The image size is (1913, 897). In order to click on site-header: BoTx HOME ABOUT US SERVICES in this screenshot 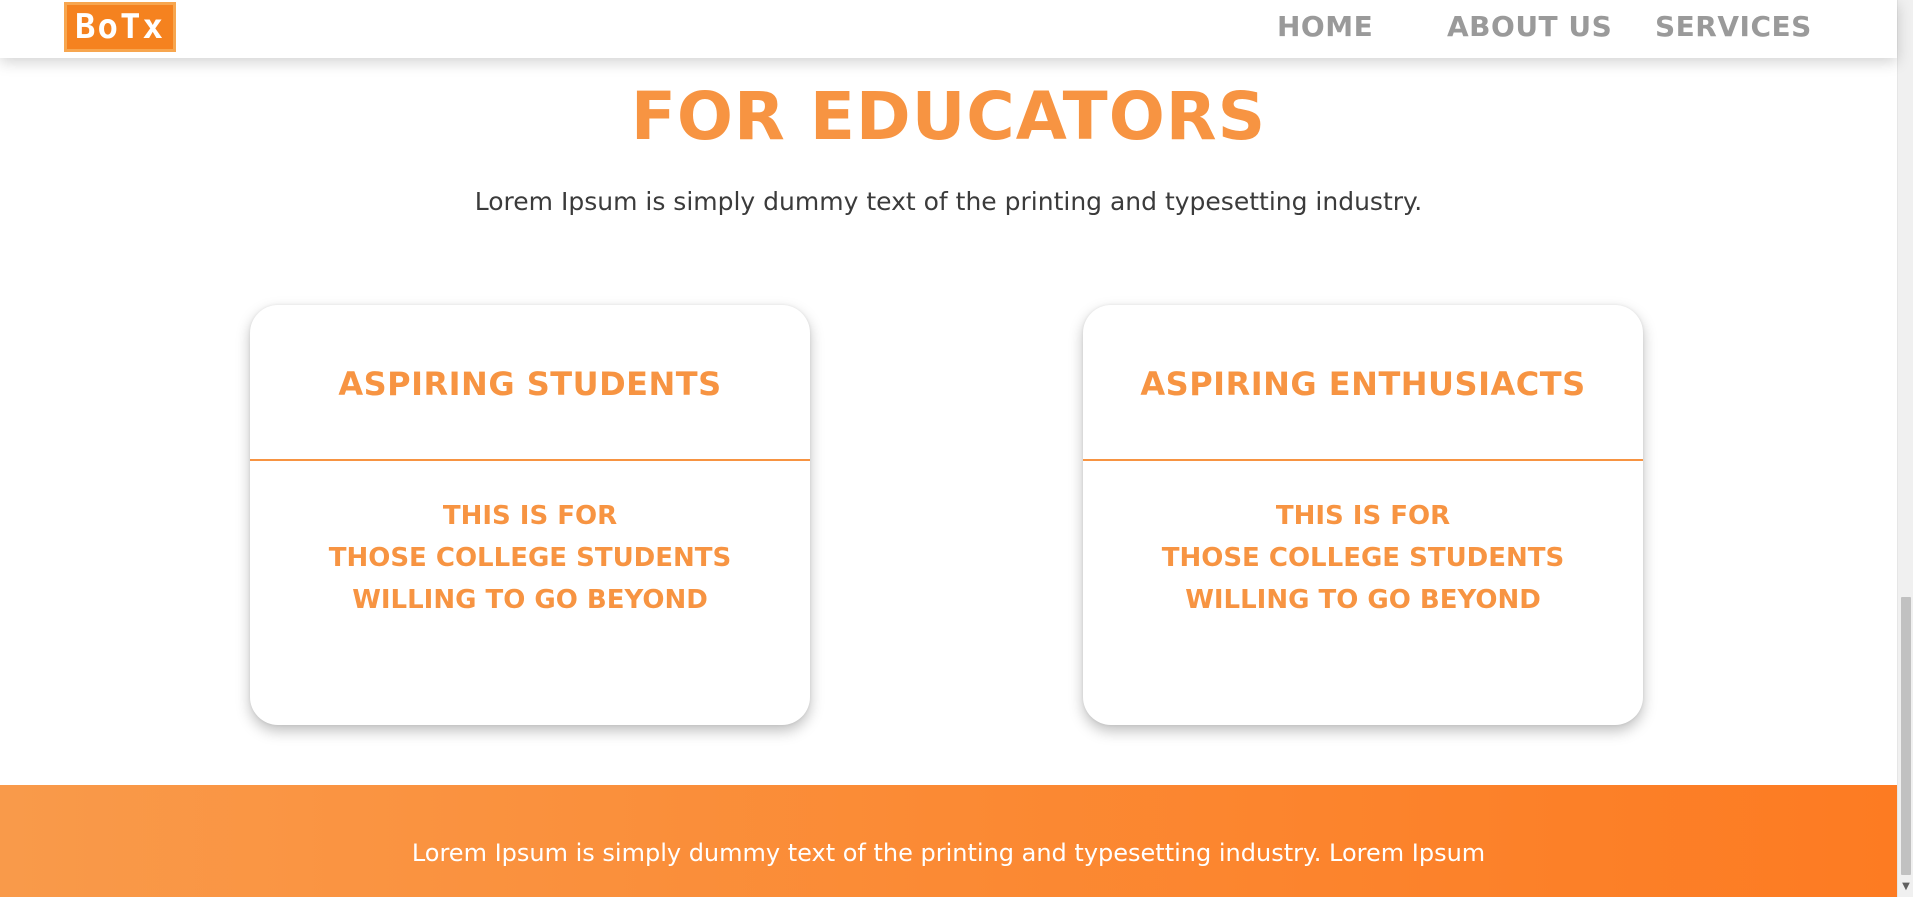, I will do `click(948, 29)`.